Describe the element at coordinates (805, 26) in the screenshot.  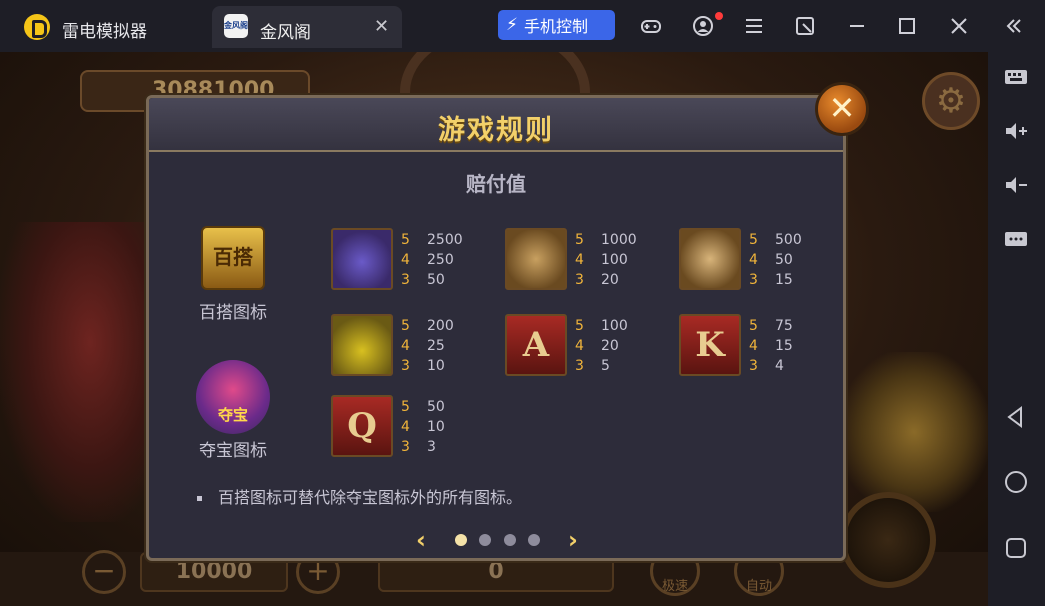
I see `resize-icon` at that location.